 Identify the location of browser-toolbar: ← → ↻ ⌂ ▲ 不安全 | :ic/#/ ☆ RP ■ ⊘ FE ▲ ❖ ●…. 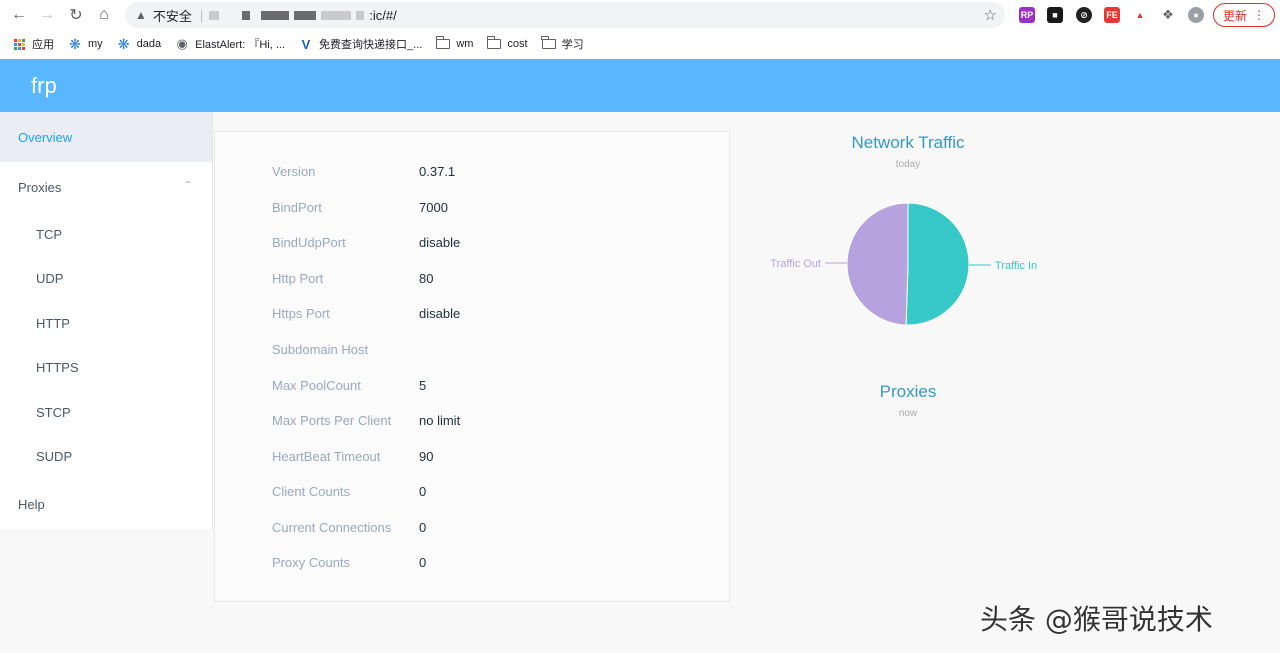
(640, 15).